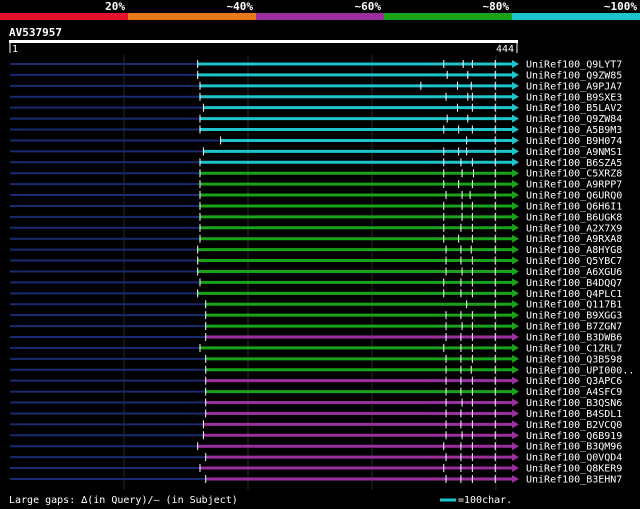  Describe the element at coordinates (15, 49) in the screenshot. I see `query-start-label: 1` at that location.